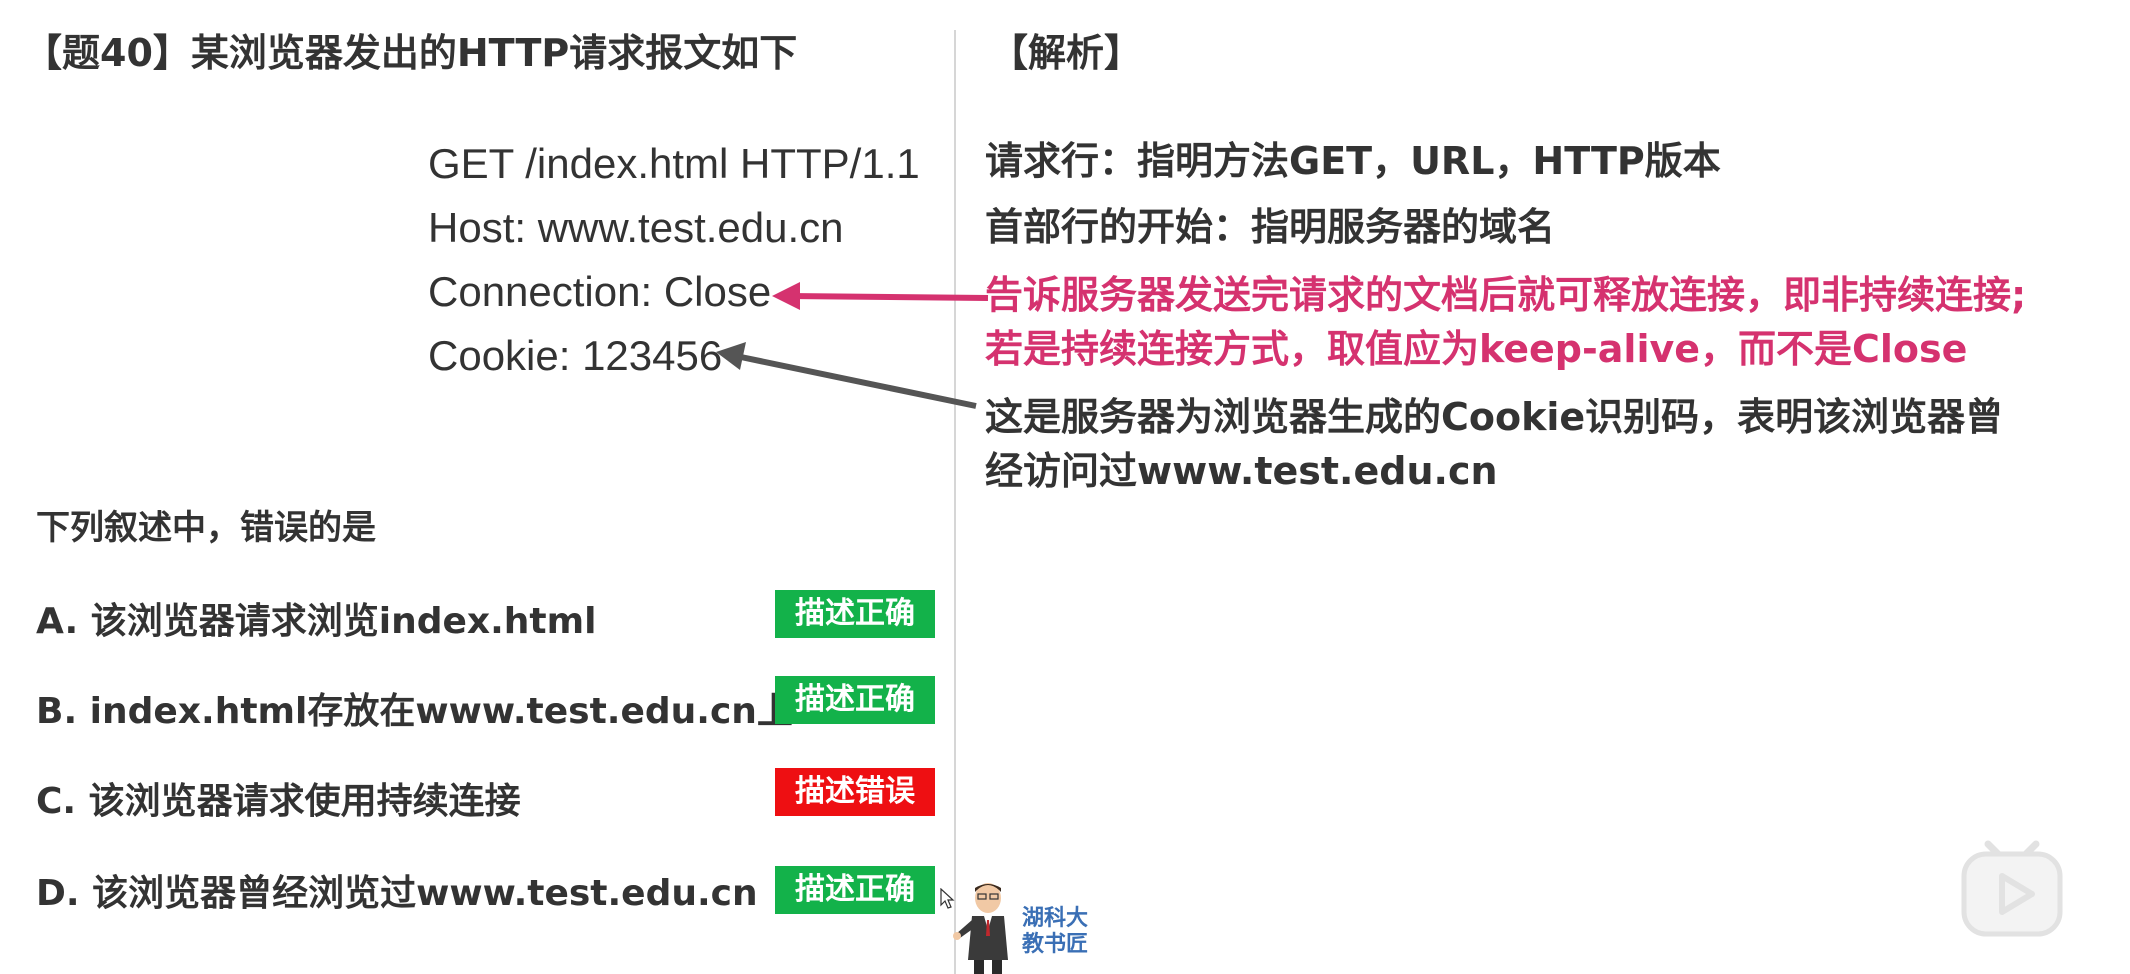  Describe the element at coordinates (1055, 944) in the screenshot. I see `mascot-label-line2: 教书匠` at that location.